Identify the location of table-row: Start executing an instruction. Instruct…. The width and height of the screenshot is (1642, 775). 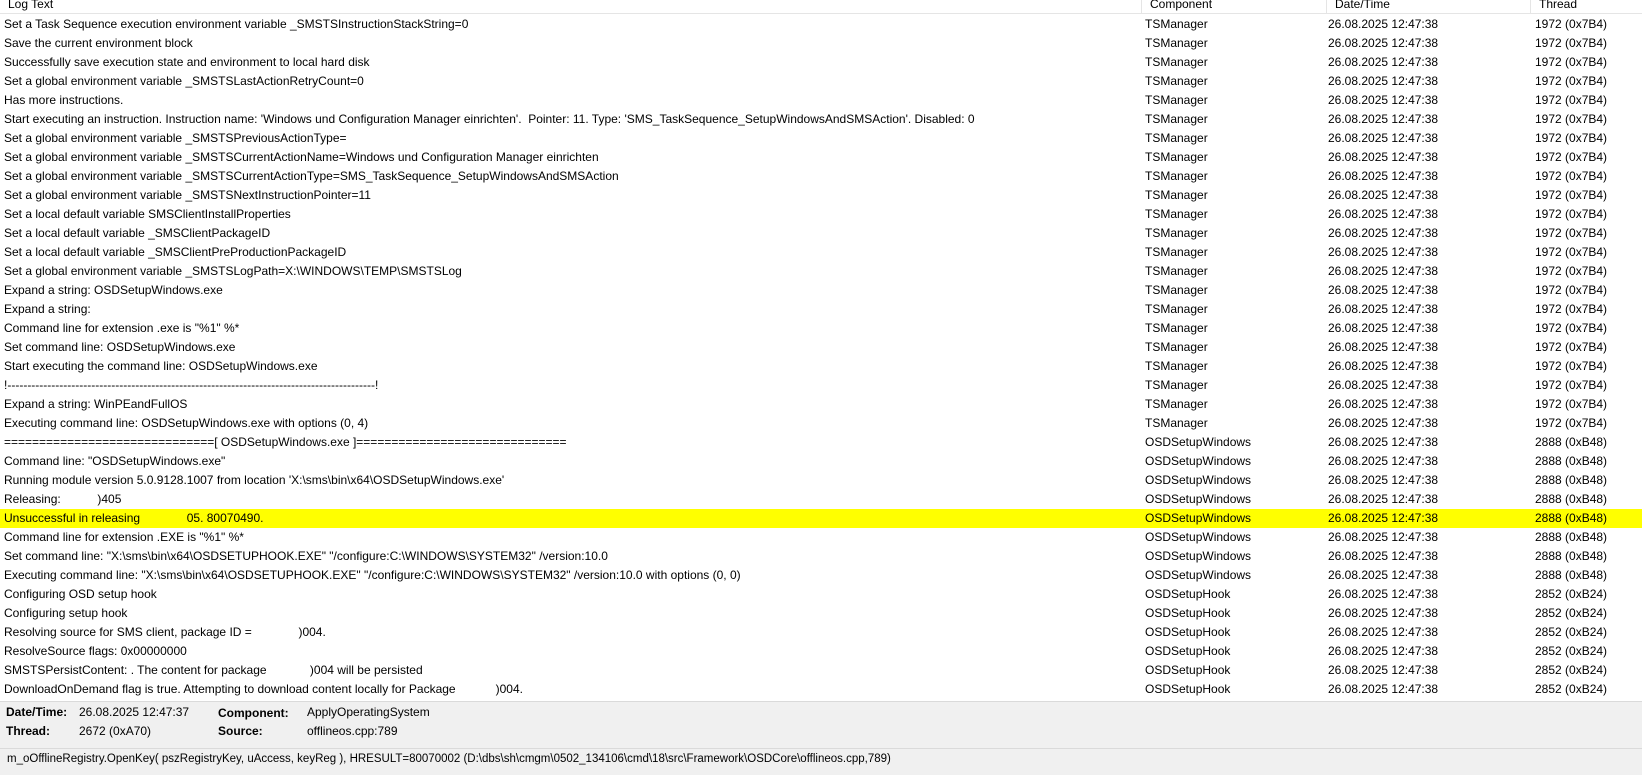
(821, 119).